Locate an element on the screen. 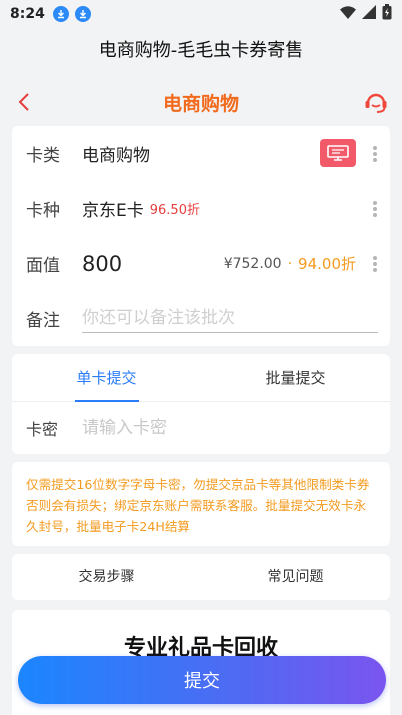 Image resolution: width=402 pixels, height=715 pixels. remark-row: 备注 is located at coordinates (201, 318).